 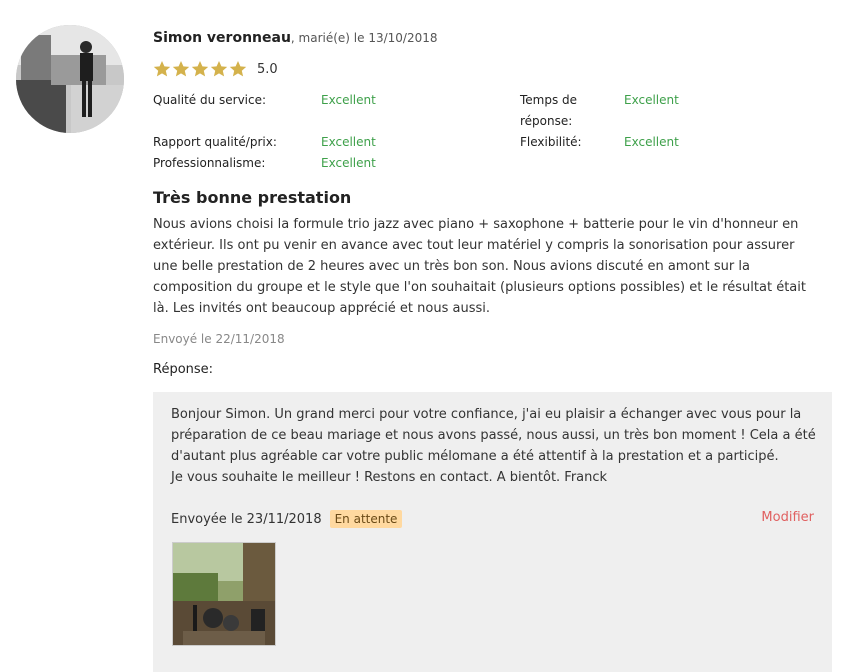 What do you see at coordinates (549, 110) in the screenshot?
I see `criteria-label-response-time: Temps de réponse:` at bounding box center [549, 110].